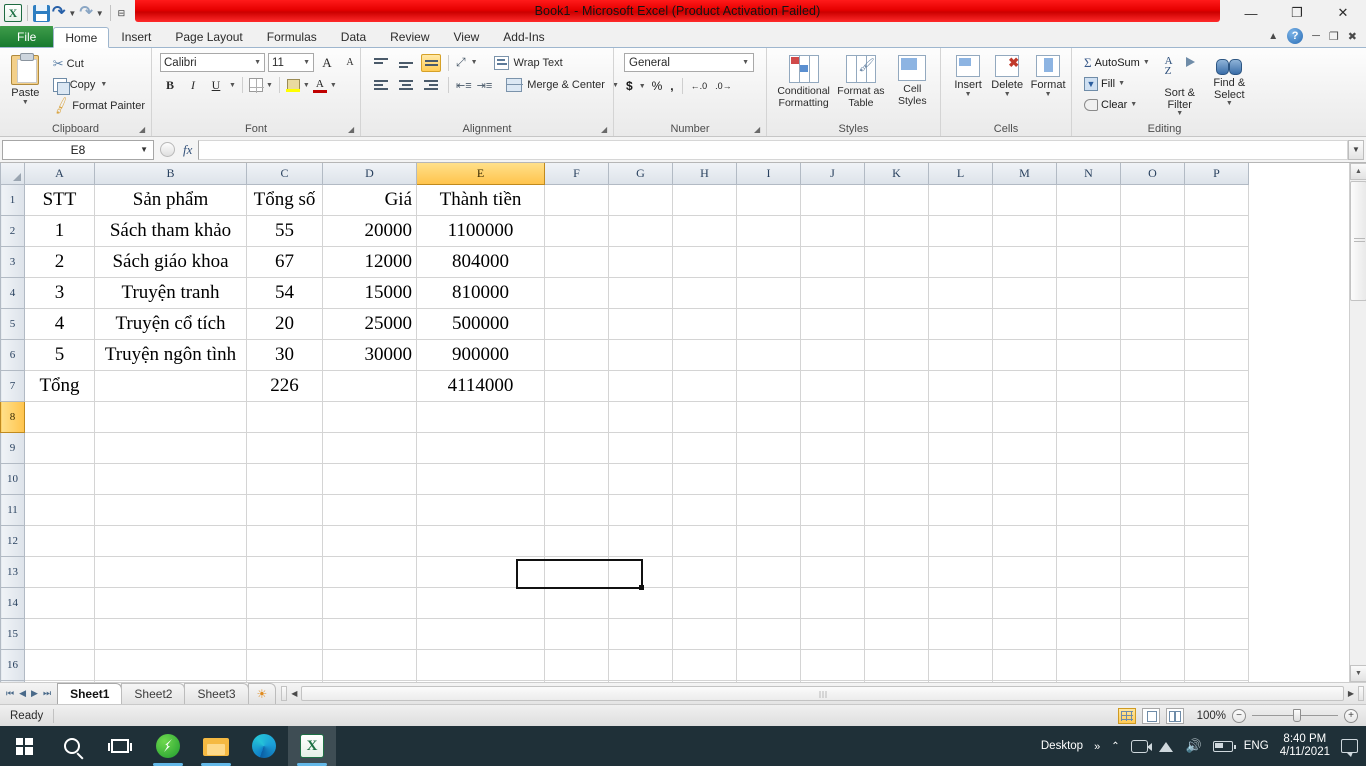  What do you see at coordinates (896, 200) in the screenshot?
I see `cell-K1` at bounding box center [896, 200].